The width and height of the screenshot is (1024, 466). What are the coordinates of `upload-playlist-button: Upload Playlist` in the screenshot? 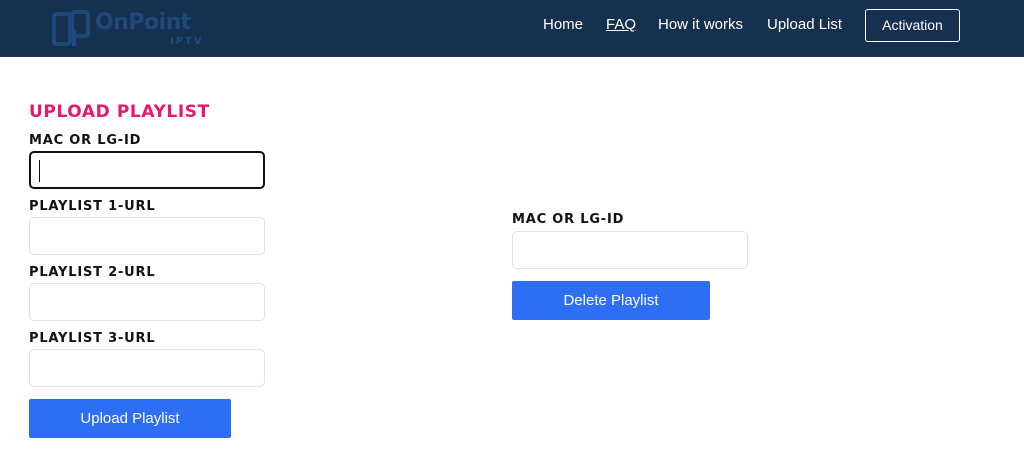 It's located at (130, 418).